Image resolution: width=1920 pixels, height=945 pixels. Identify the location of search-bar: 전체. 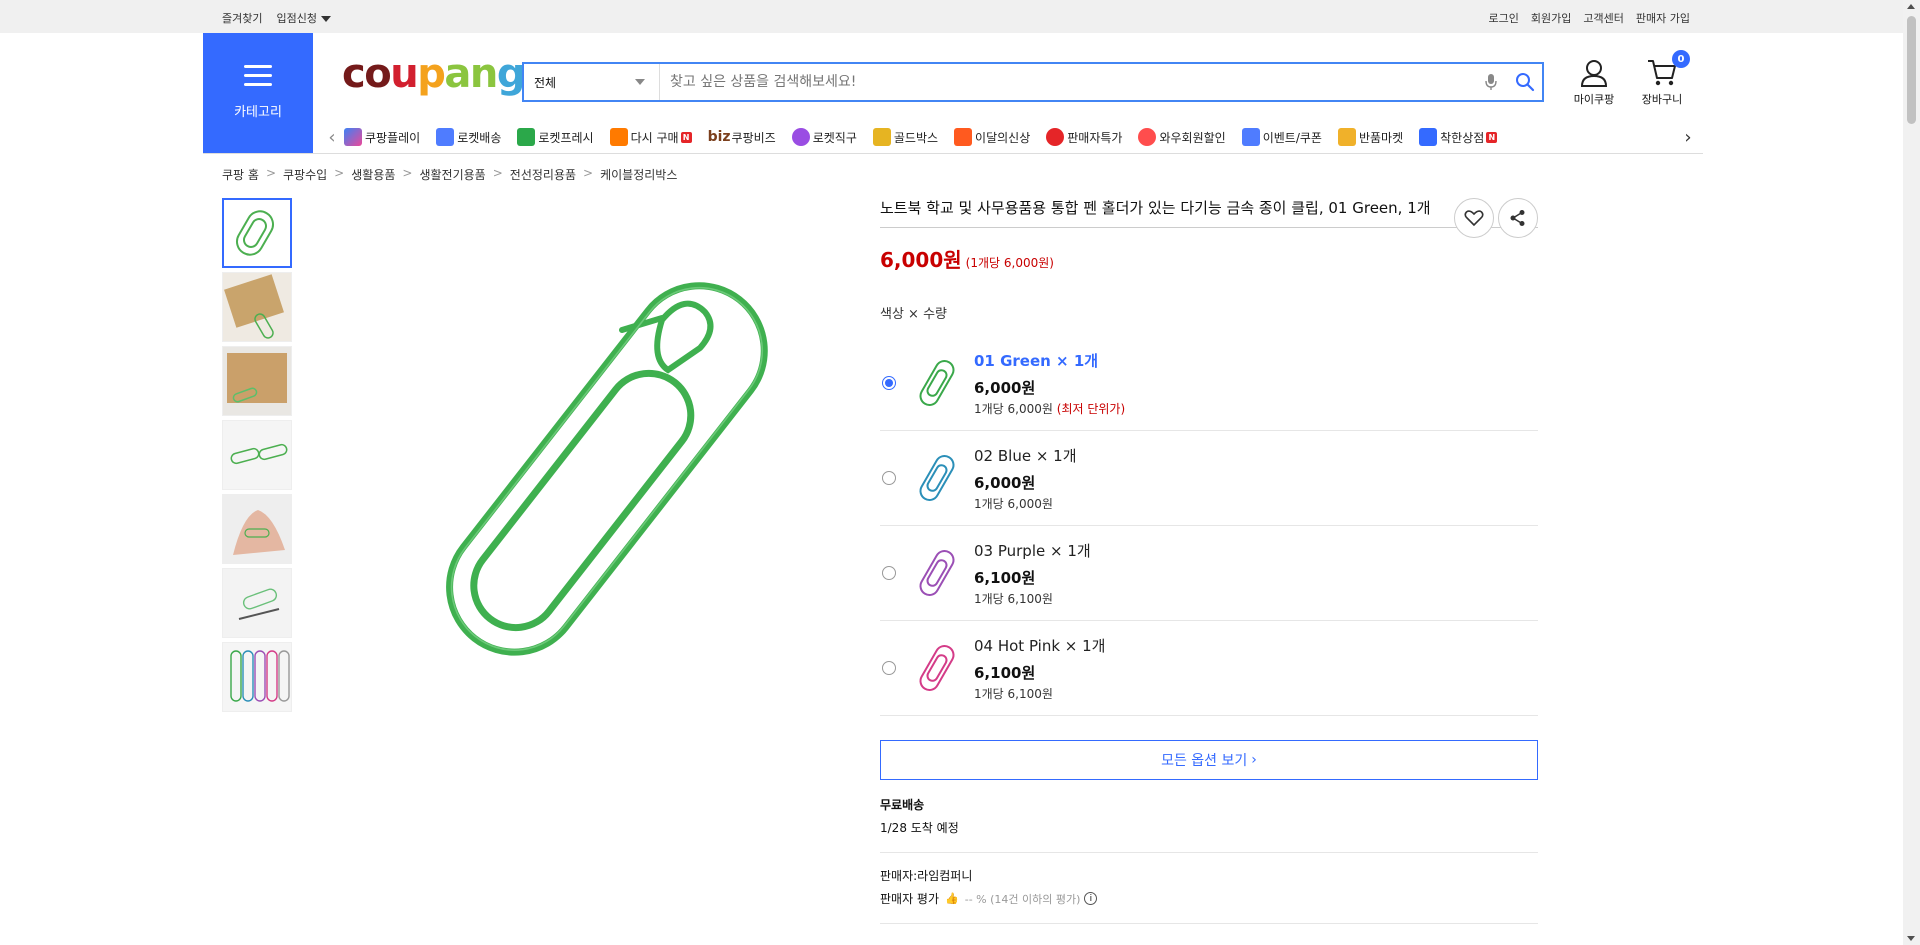
(1033, 82).